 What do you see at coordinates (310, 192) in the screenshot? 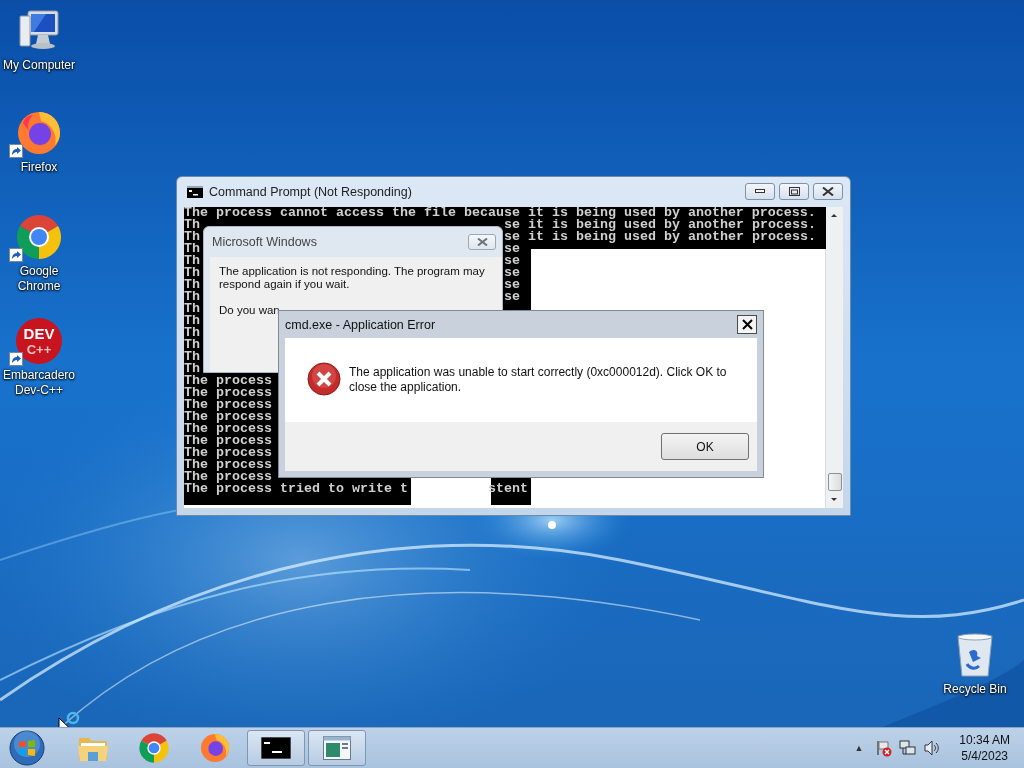
I see `window-title: Command Prompt (Not Responding)` at bounding box center [310, 192].